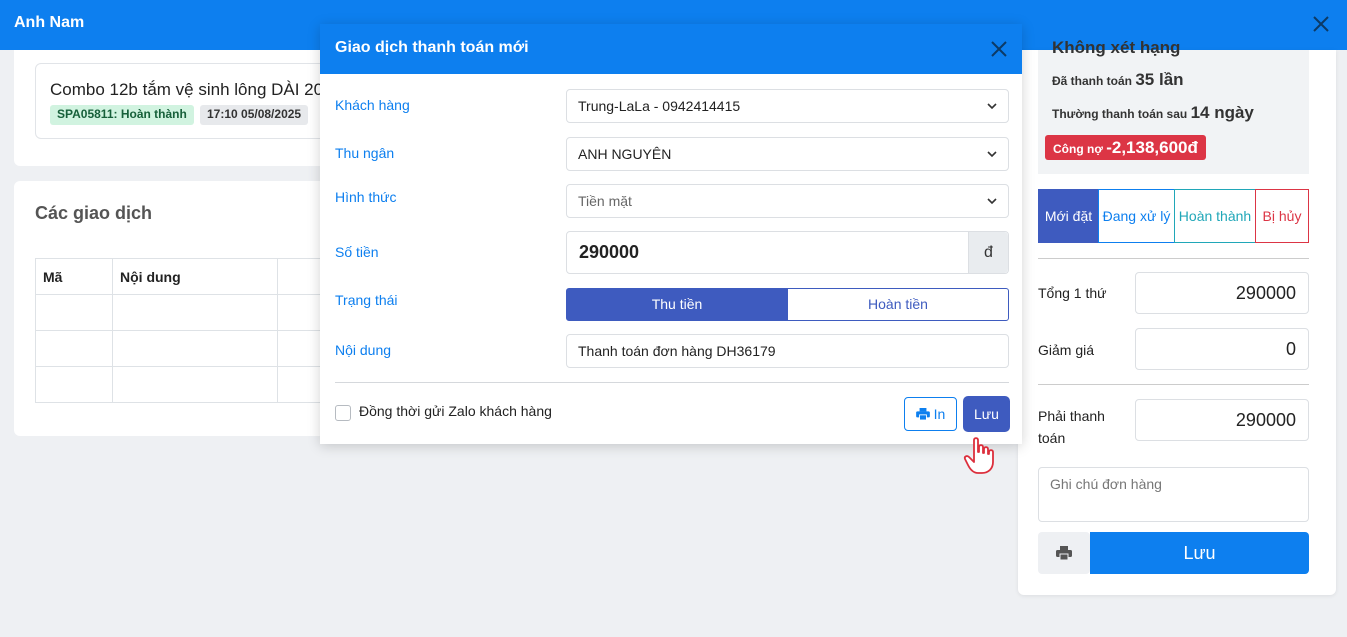 This screenshot has width=1347, height=637. I want to click on col-header-code: Mã, so click(74, 276).